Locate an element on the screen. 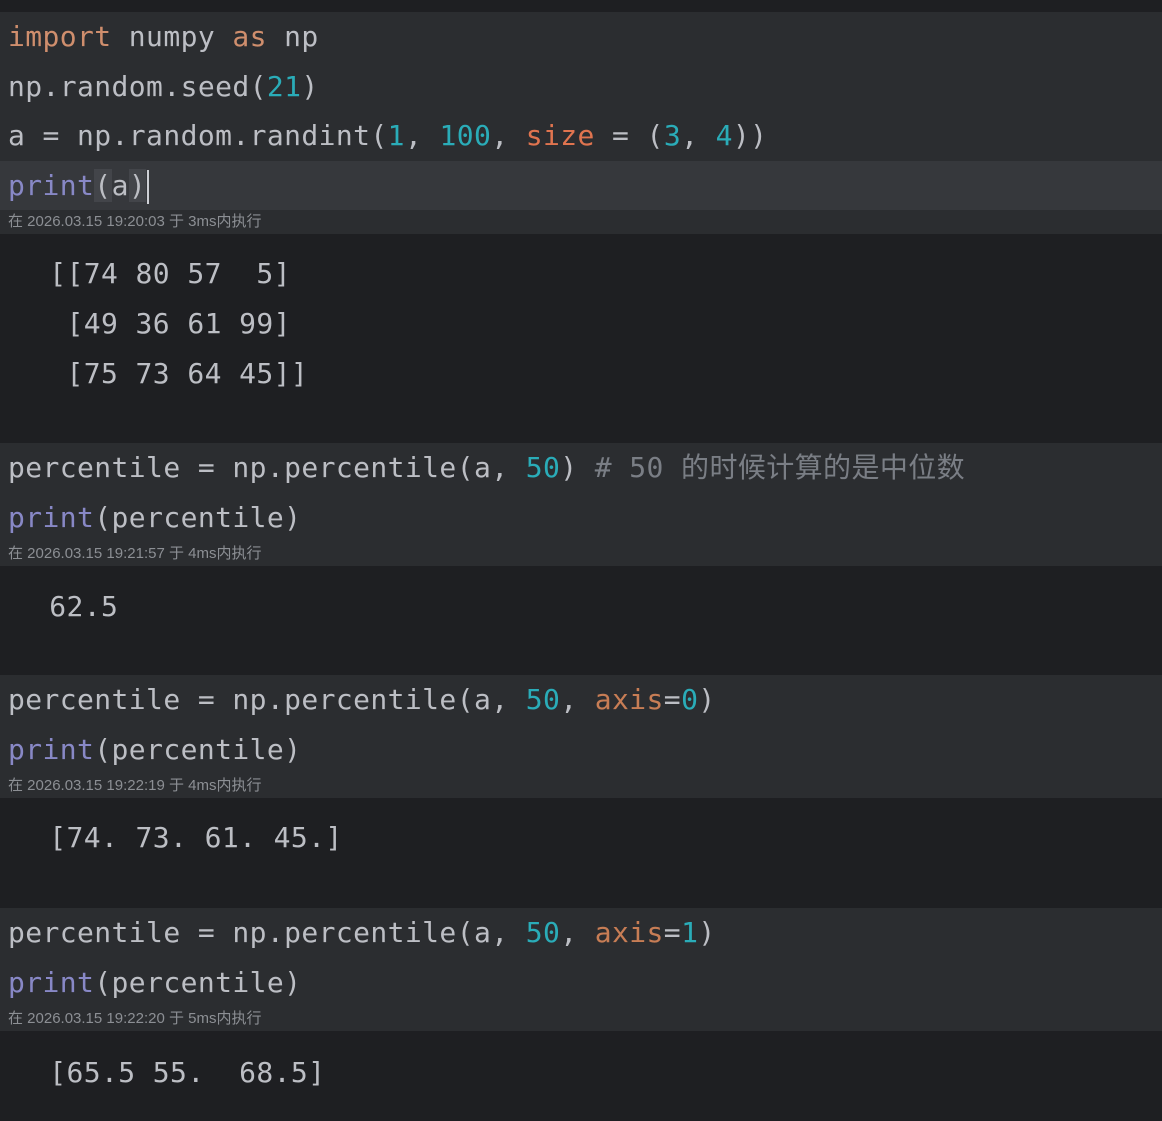 The height and width of the screenshot is (1121, 1162). execution-info: 在 2026.03.15 19:22:19 于 4ms内执行 is located at coordinates (581, 786).